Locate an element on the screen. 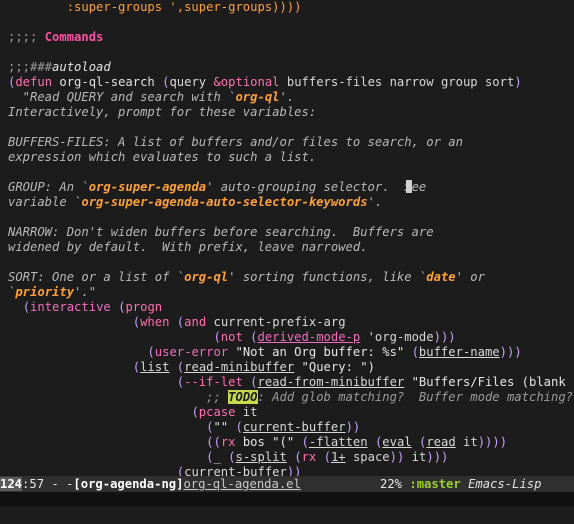 The width and height of the screenshot is (574, 524). code-token: buffers-files narrow group sort is located at coordinates (397, 82).